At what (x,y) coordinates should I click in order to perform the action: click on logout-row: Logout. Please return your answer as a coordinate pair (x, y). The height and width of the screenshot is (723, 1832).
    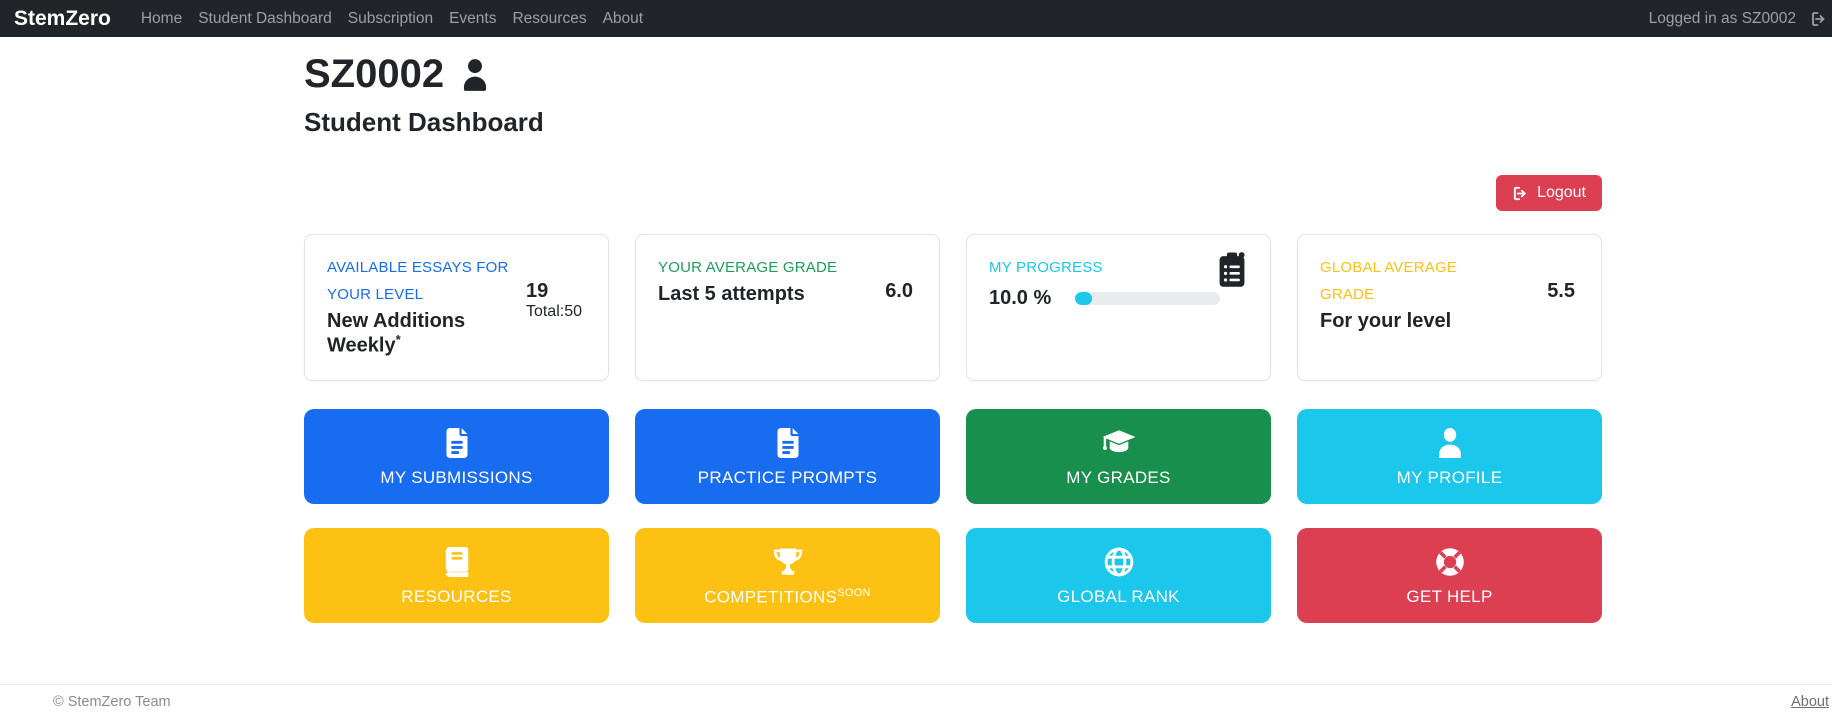
    Looking at the image, I should click on (953, 193).